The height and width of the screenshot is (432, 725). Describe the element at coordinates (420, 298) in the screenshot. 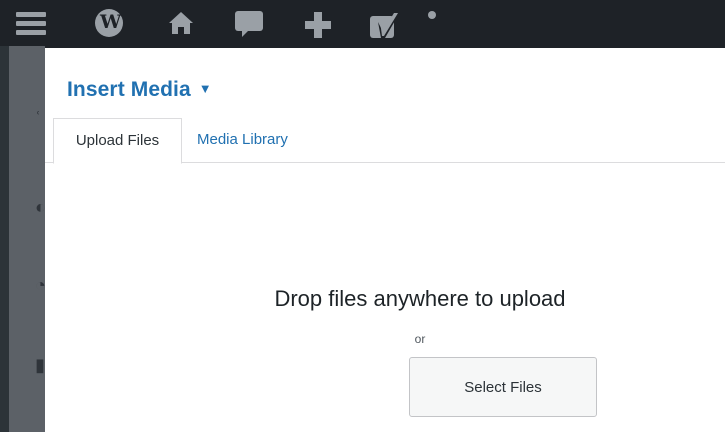

I see `drop-instructions: Drop files anywhere to upload` at that location.